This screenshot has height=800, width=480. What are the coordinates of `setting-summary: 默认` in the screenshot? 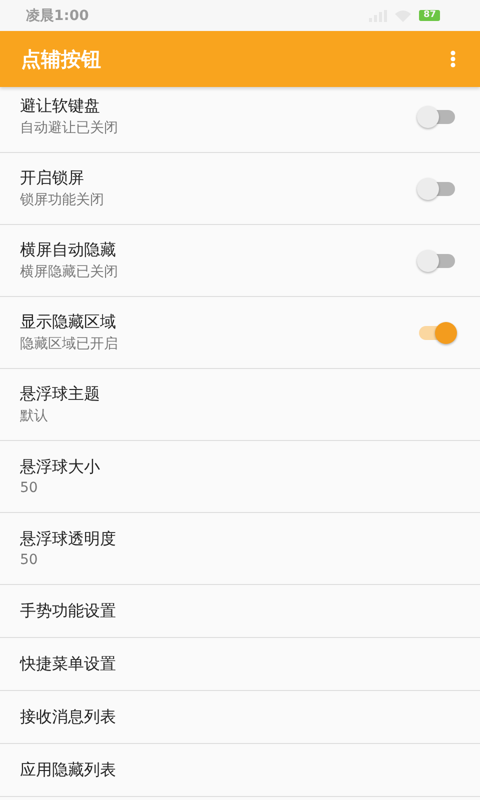 It's located at (34, 416).